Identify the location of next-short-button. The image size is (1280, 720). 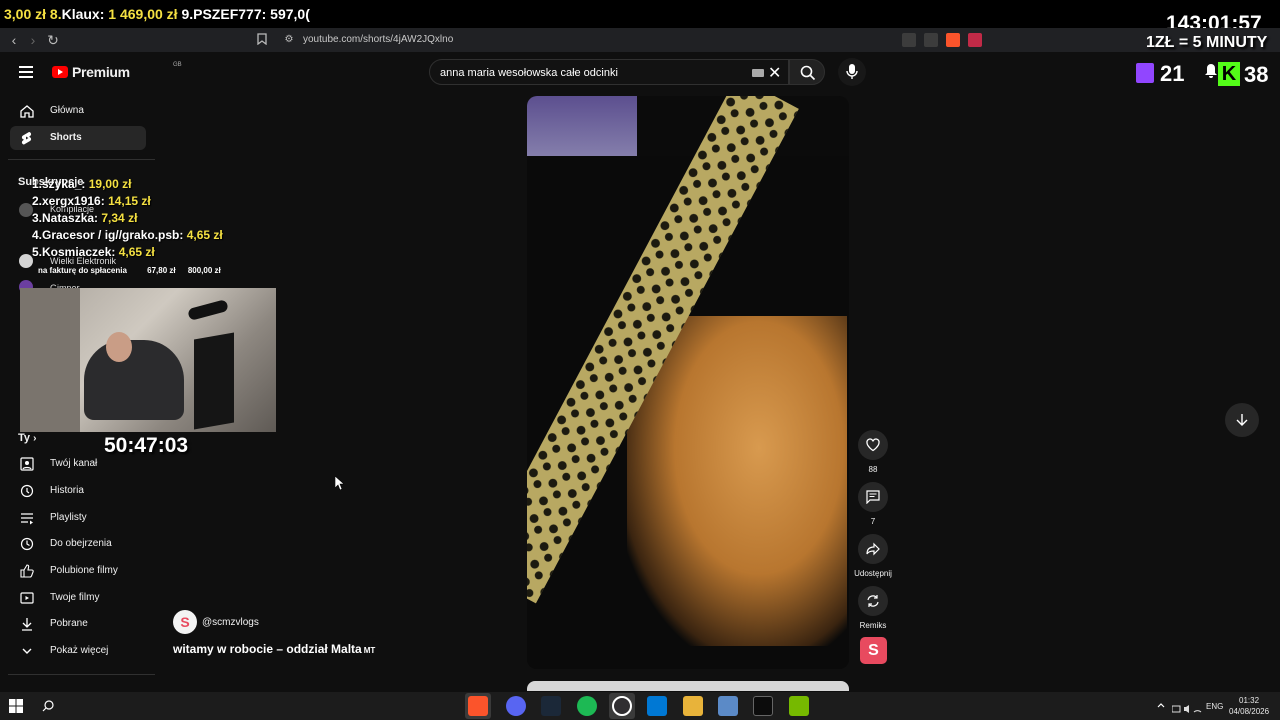
(1242, 420).